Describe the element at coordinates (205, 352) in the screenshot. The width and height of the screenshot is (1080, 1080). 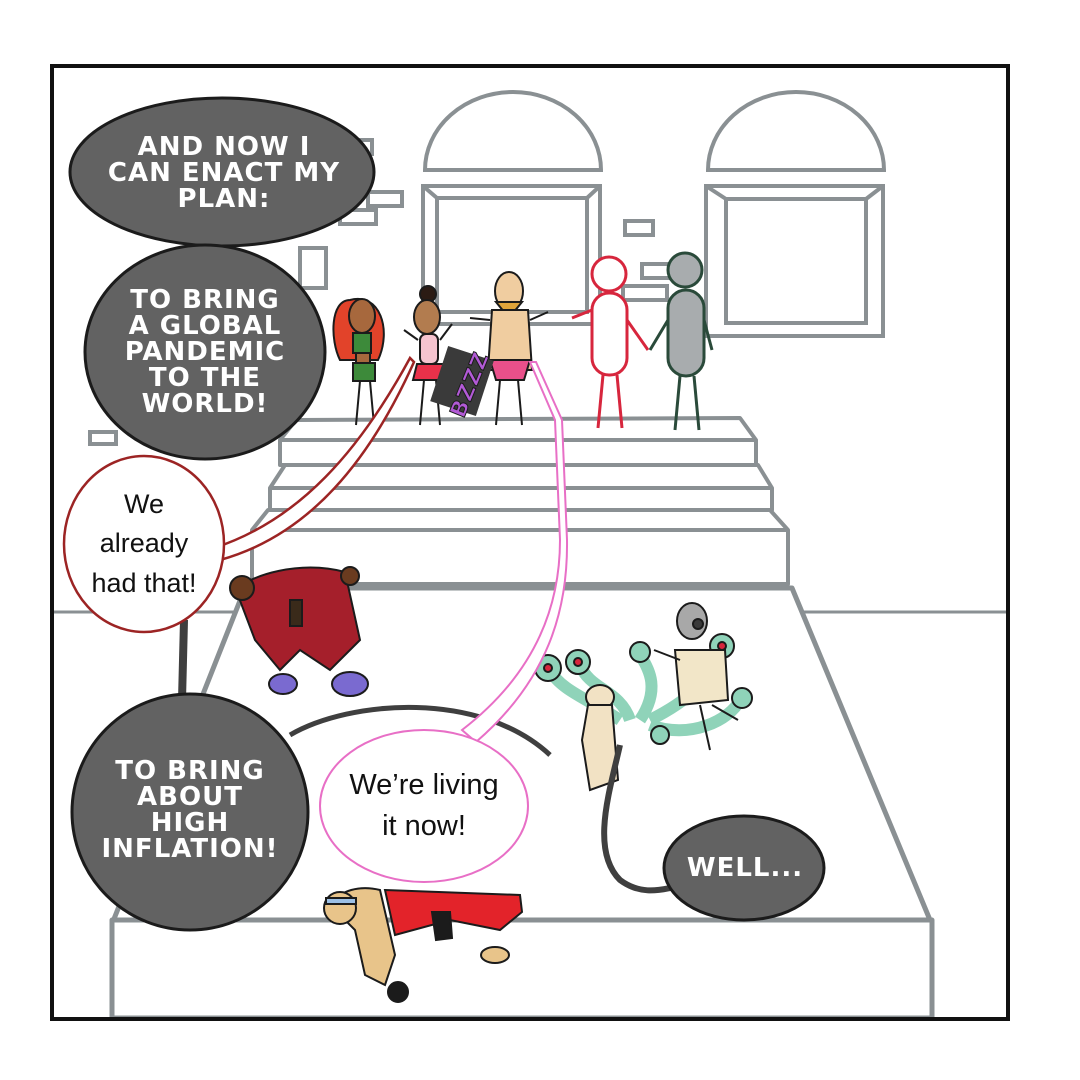
I see `caption-pandemic-text: To bring a global pandemic to the world!` at that location.